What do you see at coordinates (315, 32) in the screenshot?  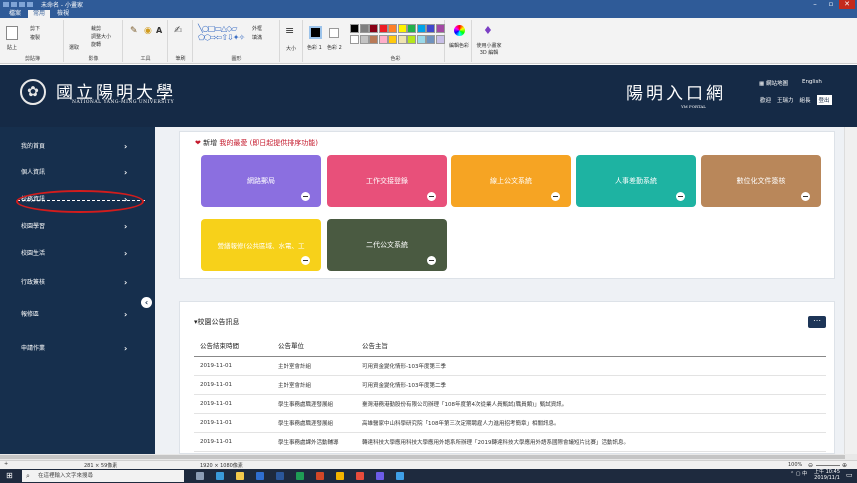 I see `color1-swatch` at bounding box center [315, 32].